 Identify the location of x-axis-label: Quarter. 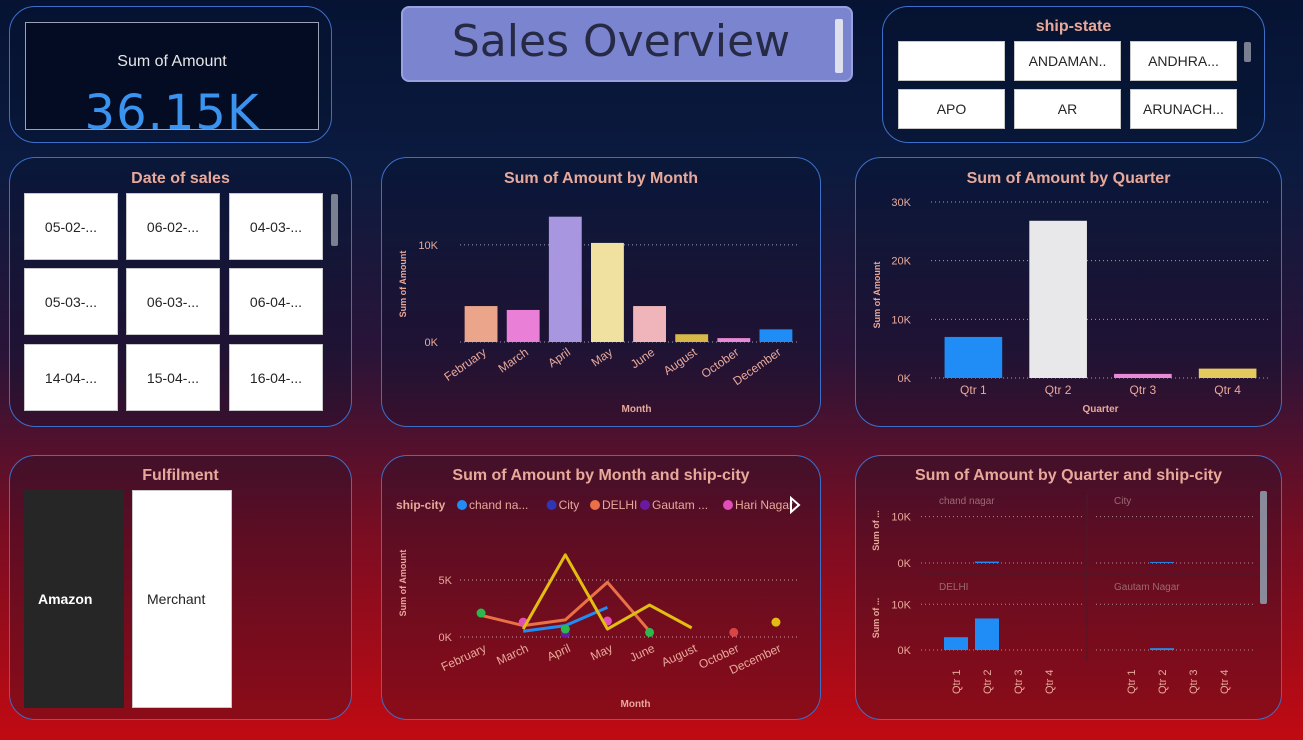
(1100, 409).